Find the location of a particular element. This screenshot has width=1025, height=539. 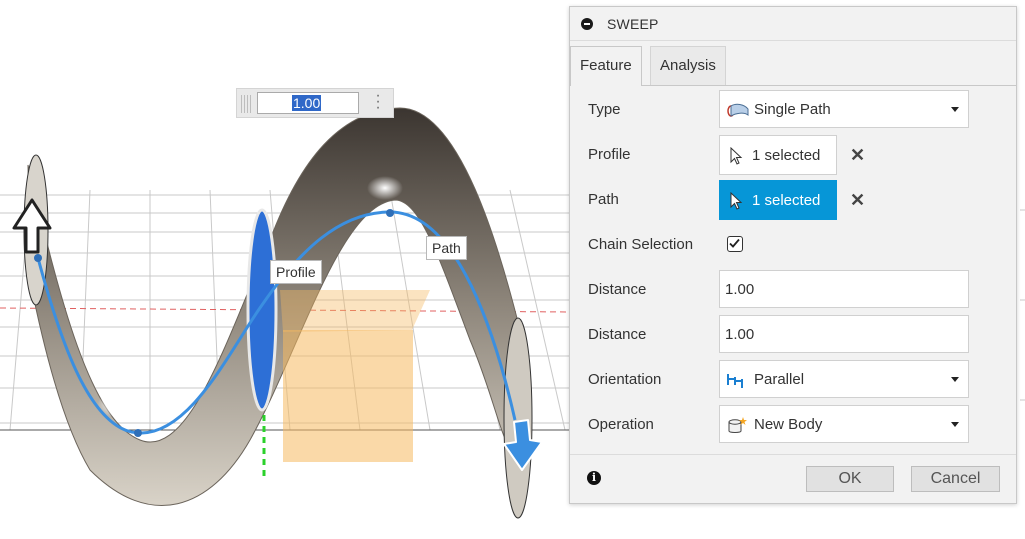

profile-ellipse is located at coordinates (262, 310).